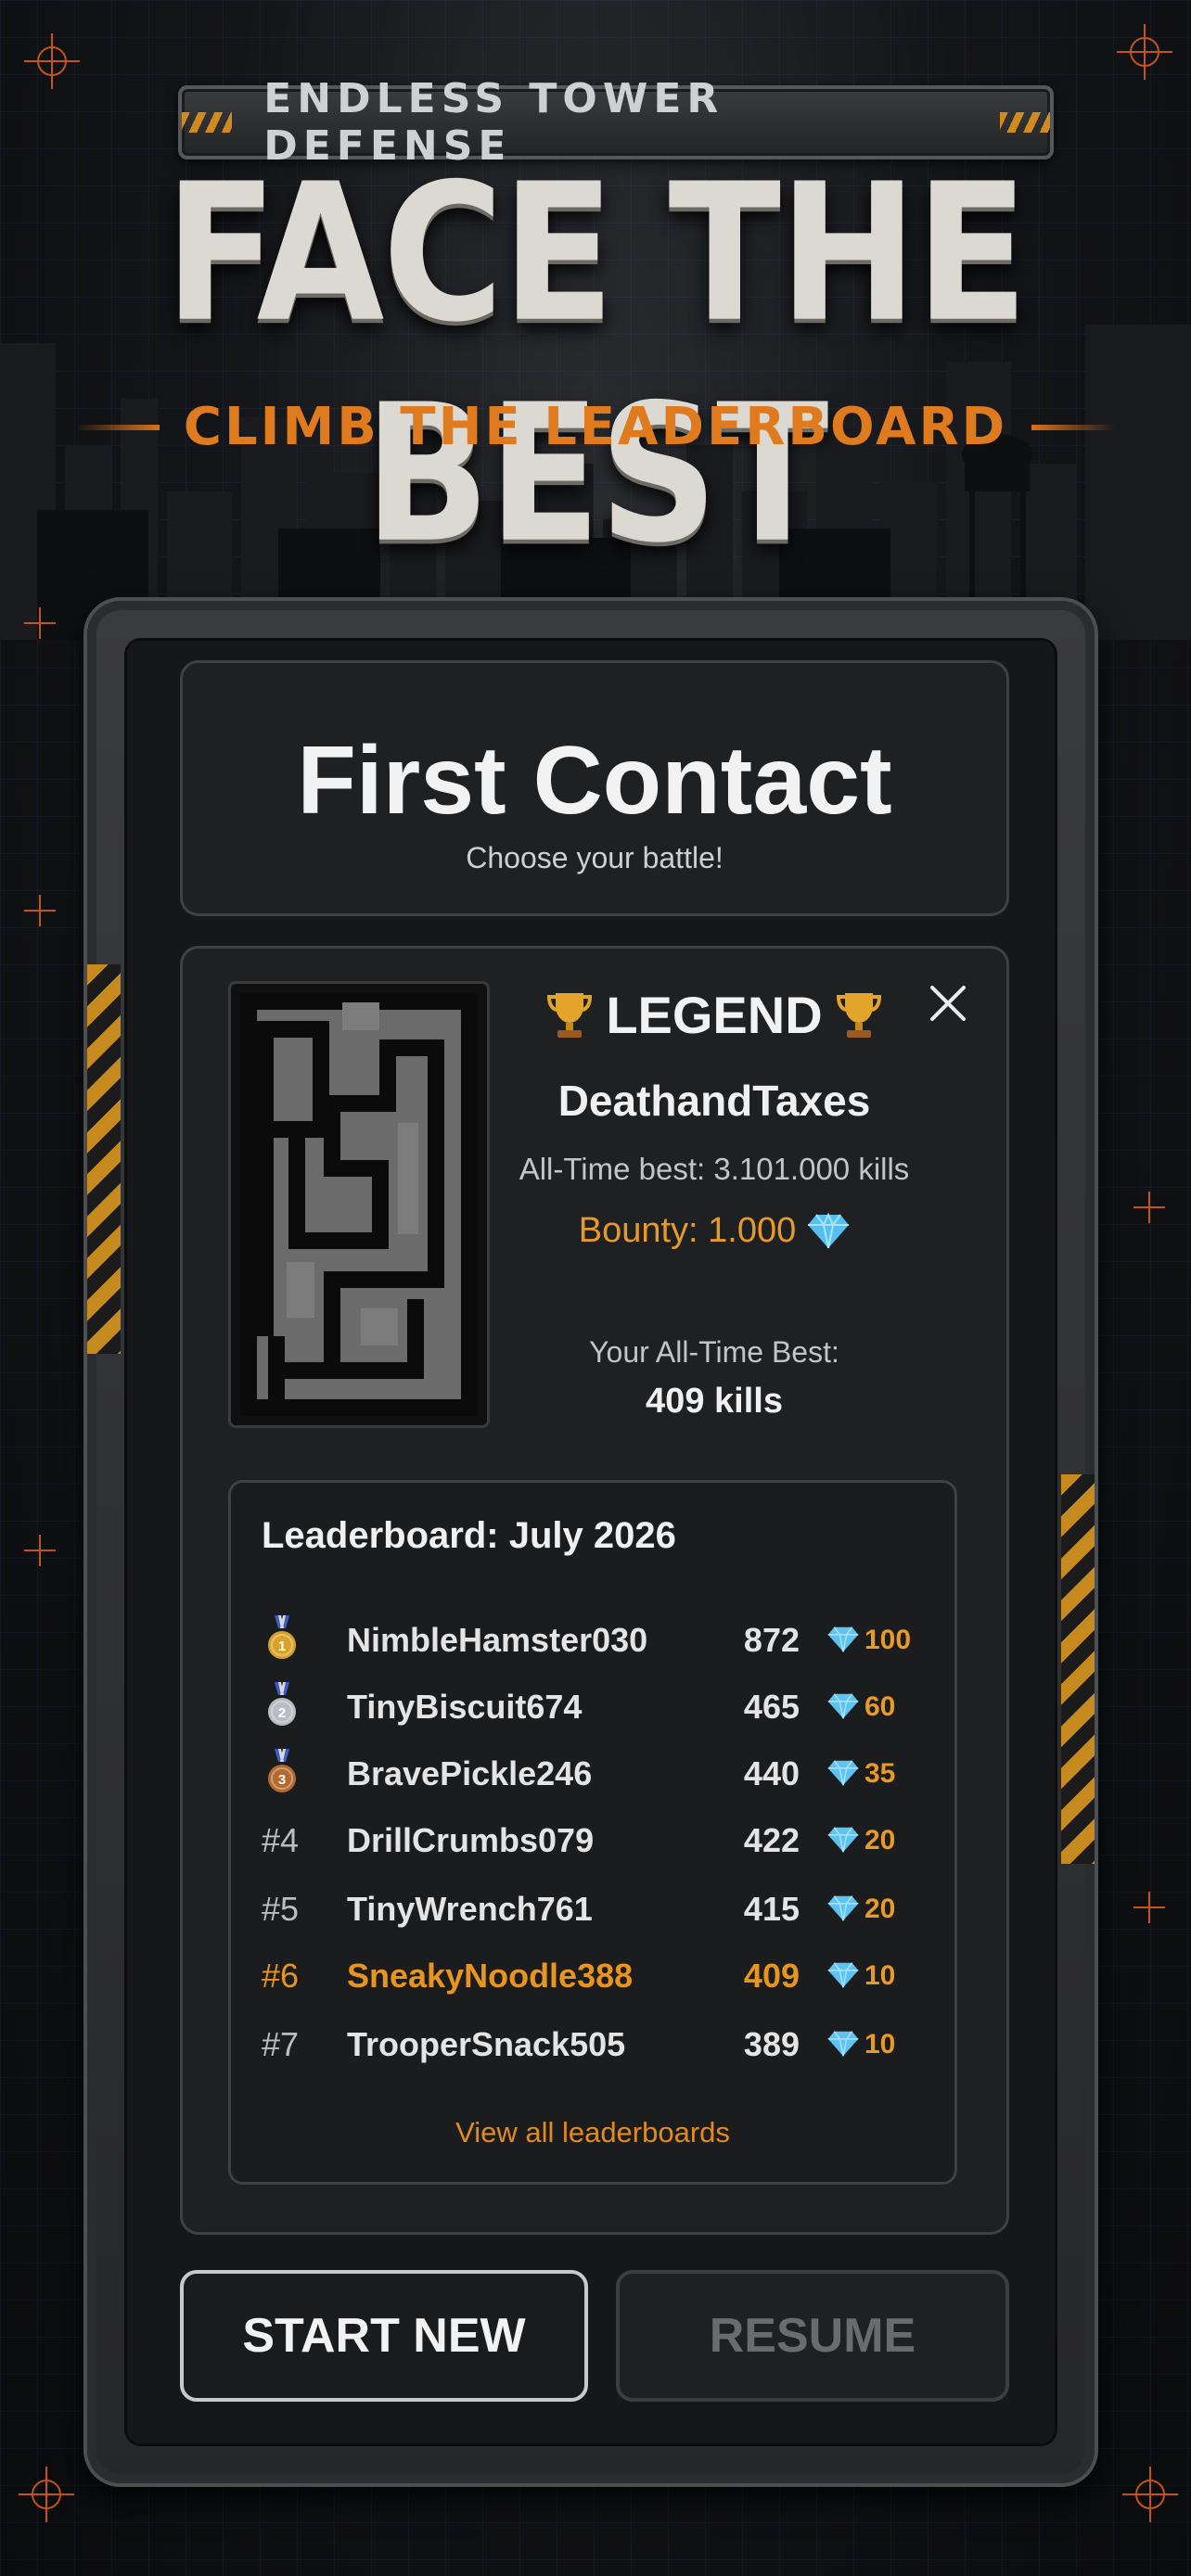  What do you see at coordinates (595, 1908) in the screenshot?
I see `leaderboard-row: #5 TinyWrench761 415 20` at bounding box center [595, 1908].